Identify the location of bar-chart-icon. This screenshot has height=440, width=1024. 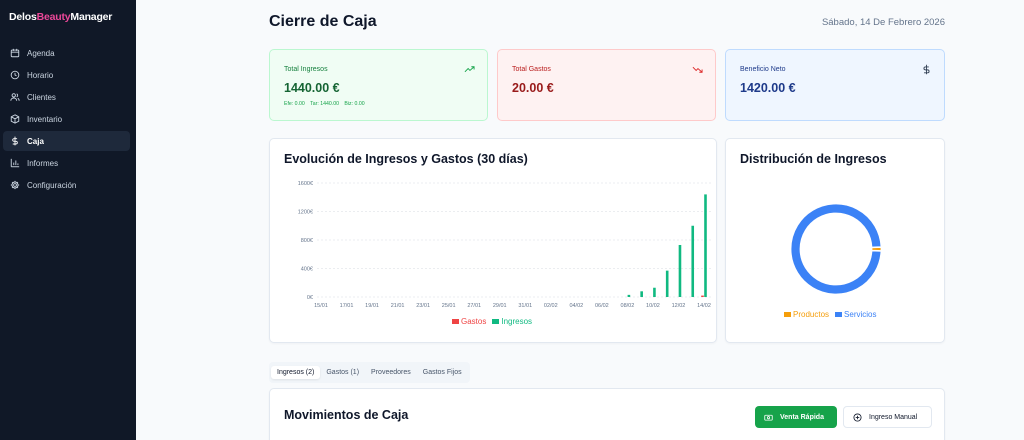
(15, 163).